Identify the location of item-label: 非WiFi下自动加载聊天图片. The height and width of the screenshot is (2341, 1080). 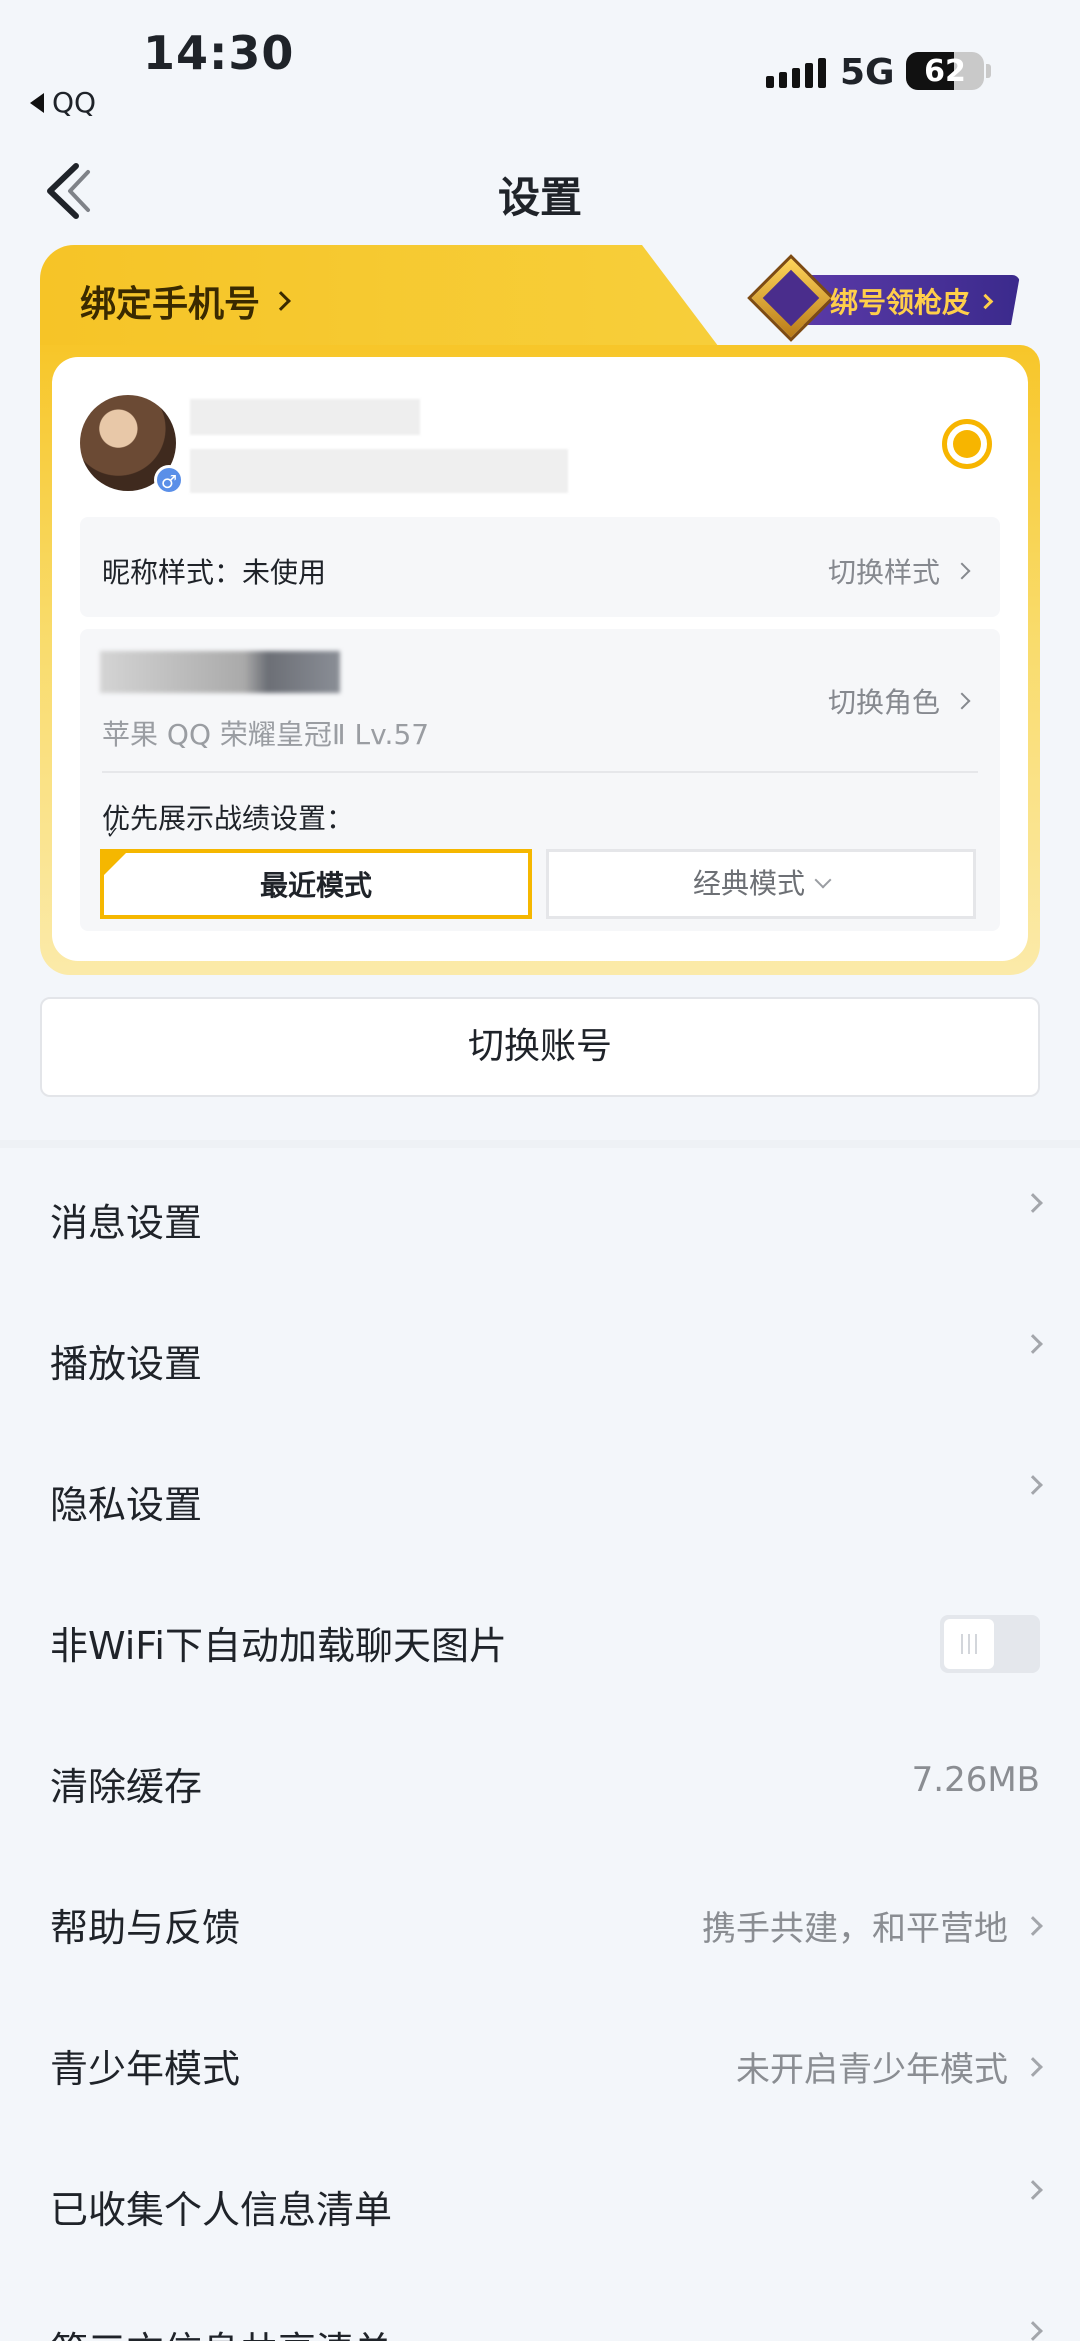
(278, 1646).